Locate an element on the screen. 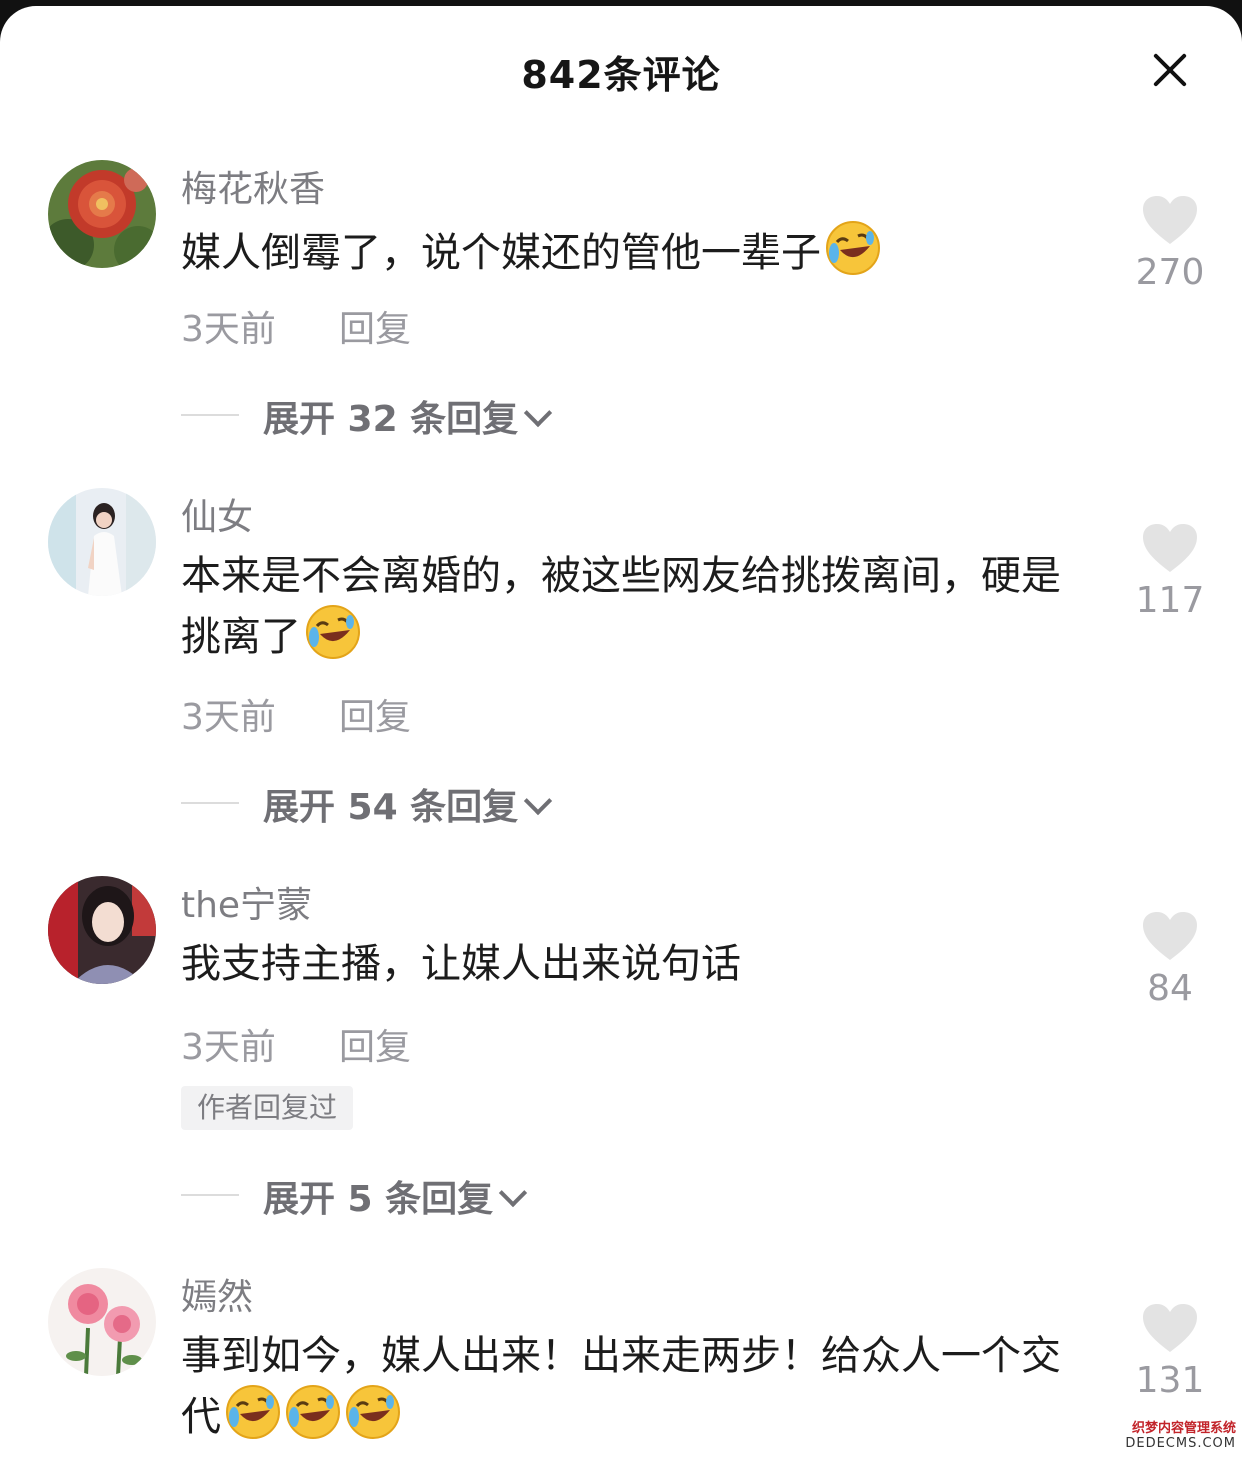 Image resolution: width=1242 pixels, height=1457 pixels. comments-header: 842条评论 is located at coordinates (621, 66).